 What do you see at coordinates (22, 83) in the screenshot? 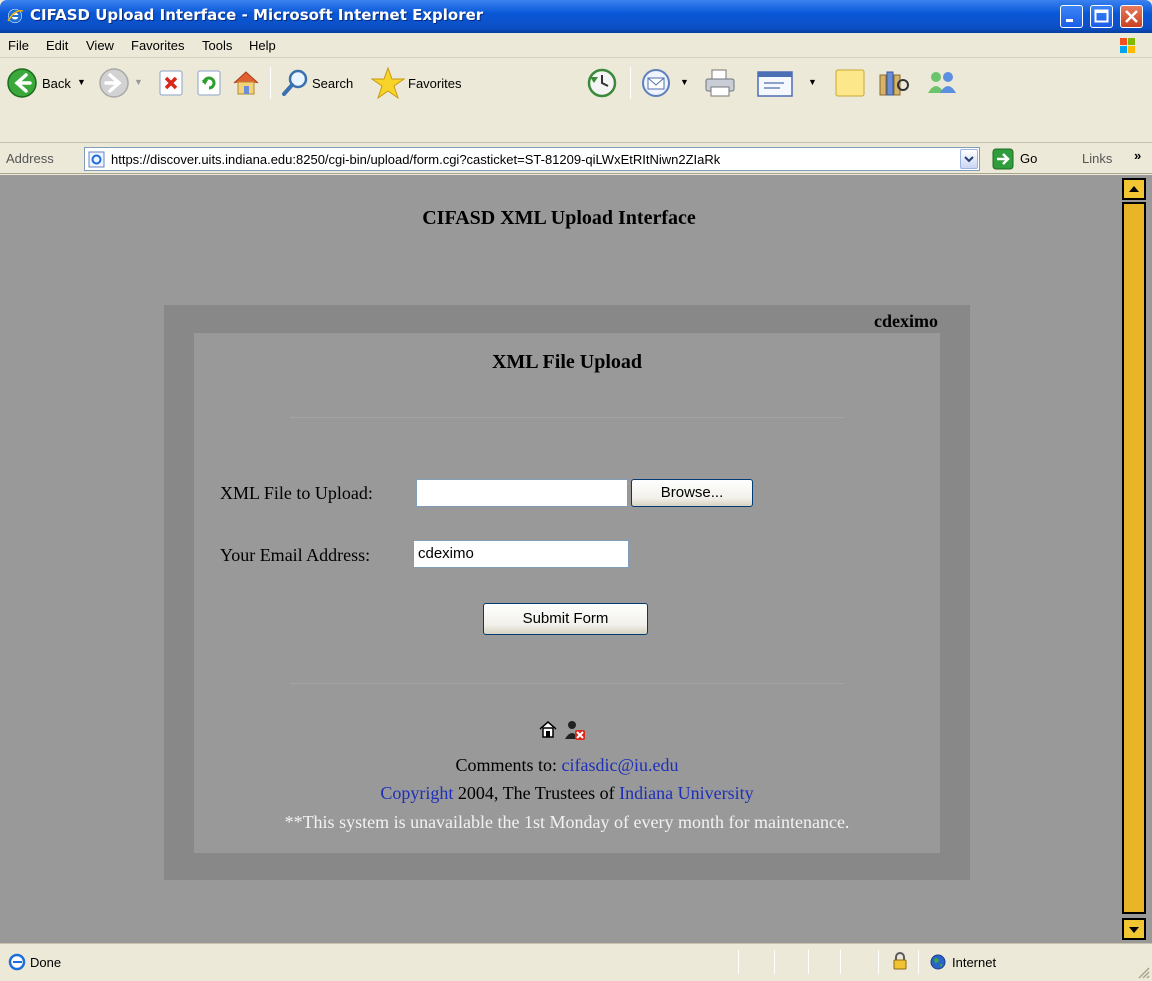
I see `back-arrow-icon` at bounding box center [22, 83].